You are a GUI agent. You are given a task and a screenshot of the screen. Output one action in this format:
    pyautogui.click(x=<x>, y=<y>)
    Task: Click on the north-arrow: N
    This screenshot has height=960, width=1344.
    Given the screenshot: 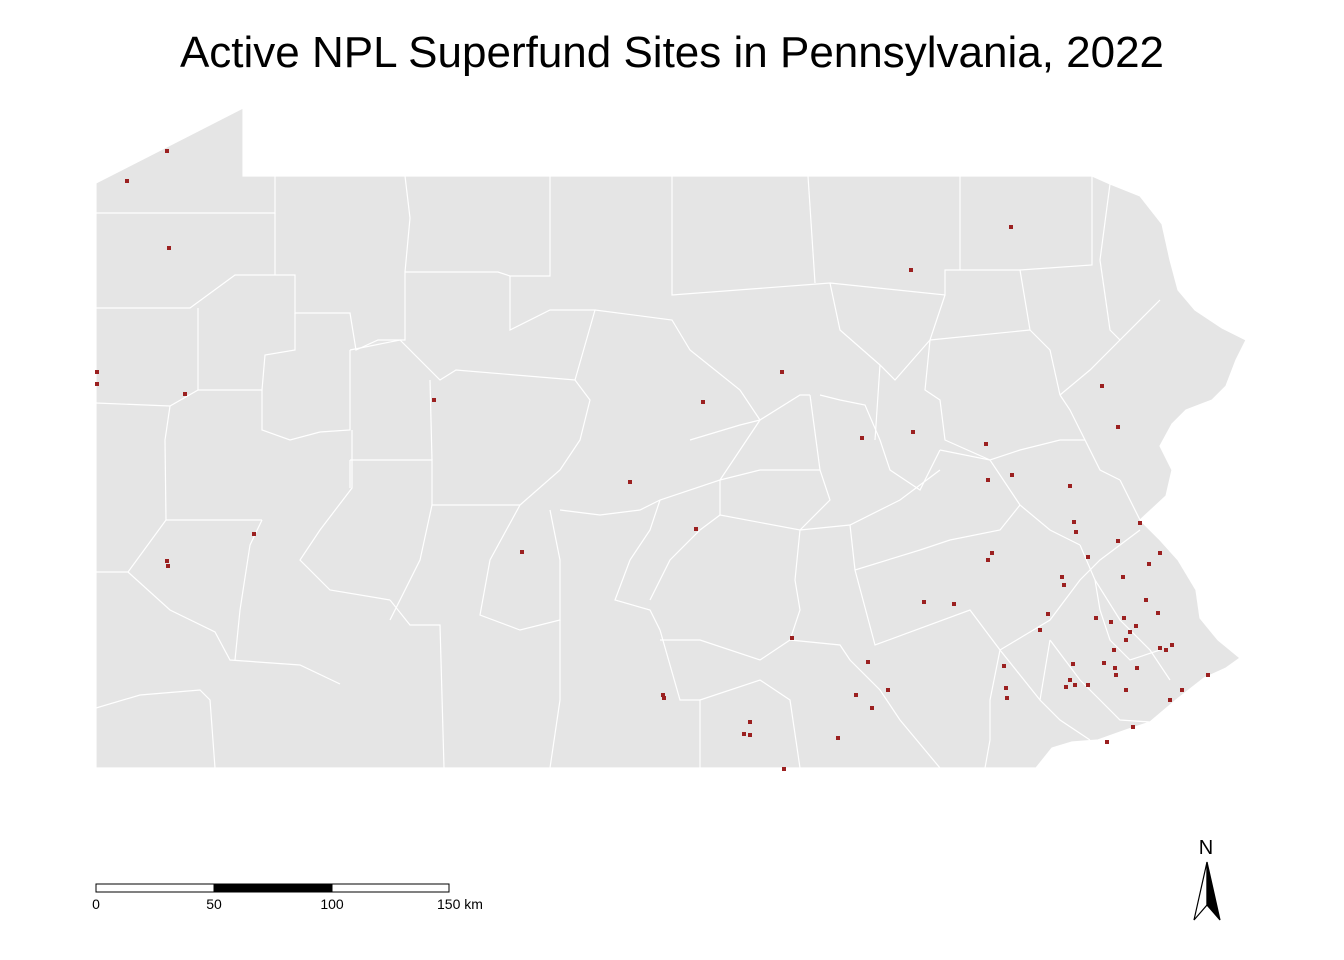 What is the action you would take?
    pyautogui.click(x=1207, y=879)
    